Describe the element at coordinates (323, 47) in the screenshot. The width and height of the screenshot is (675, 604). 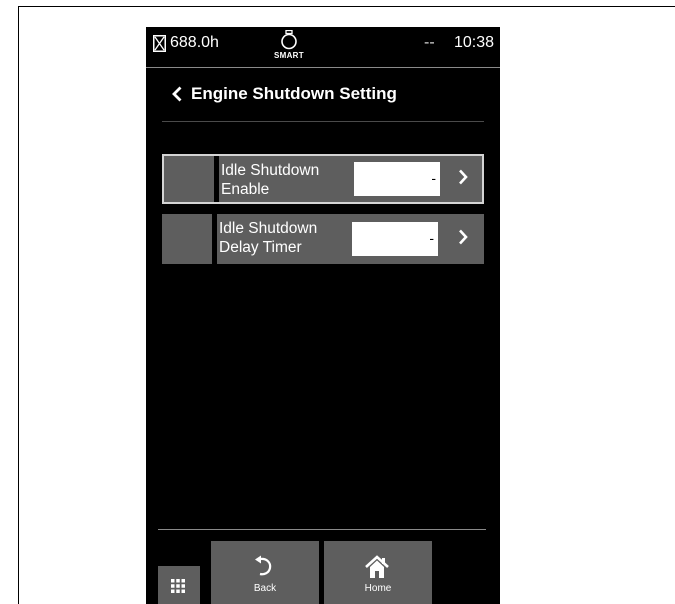
I see `status-bar: 688.0h SMART -- 10:38` at that location.